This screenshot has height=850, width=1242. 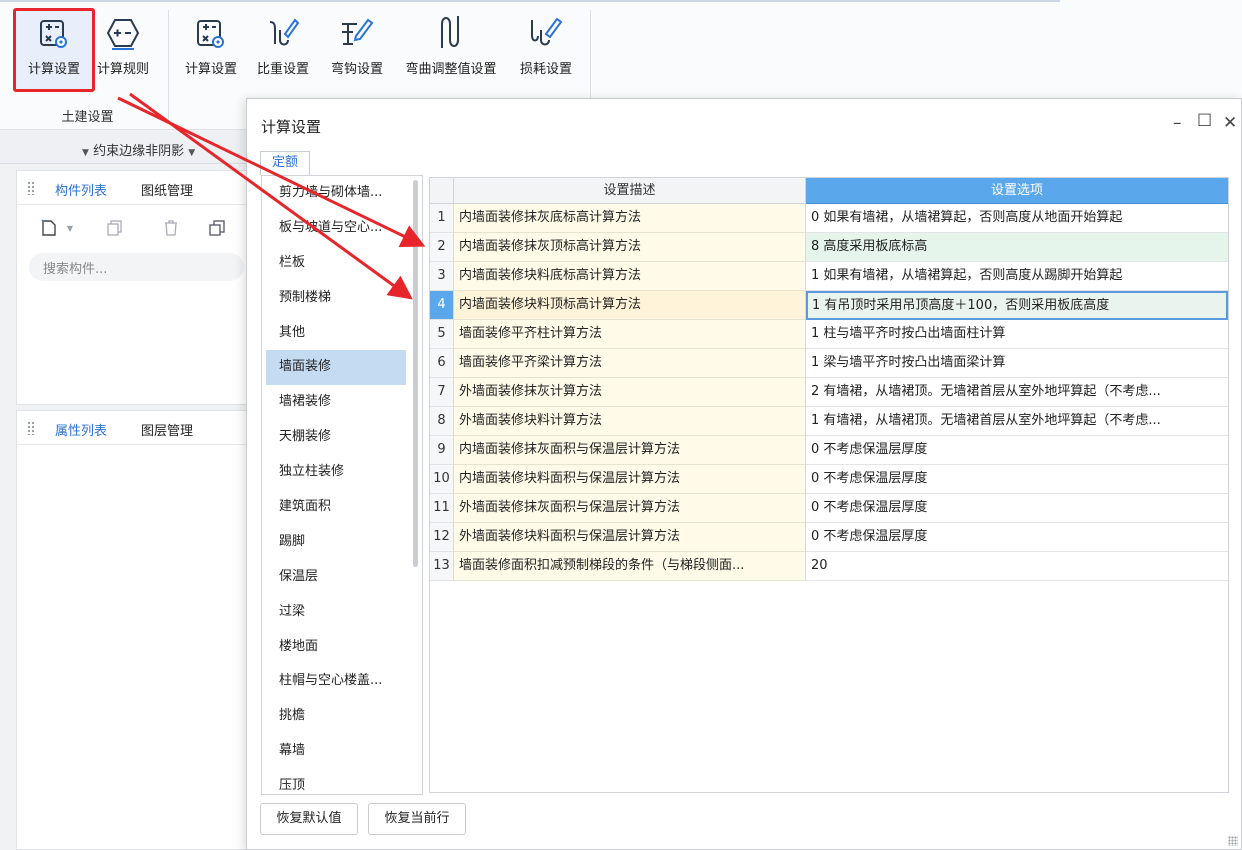 What do you see at coordinates (442, 247) in the screenshot?
I see `row-number: 2` at bounding box center [442, 247].